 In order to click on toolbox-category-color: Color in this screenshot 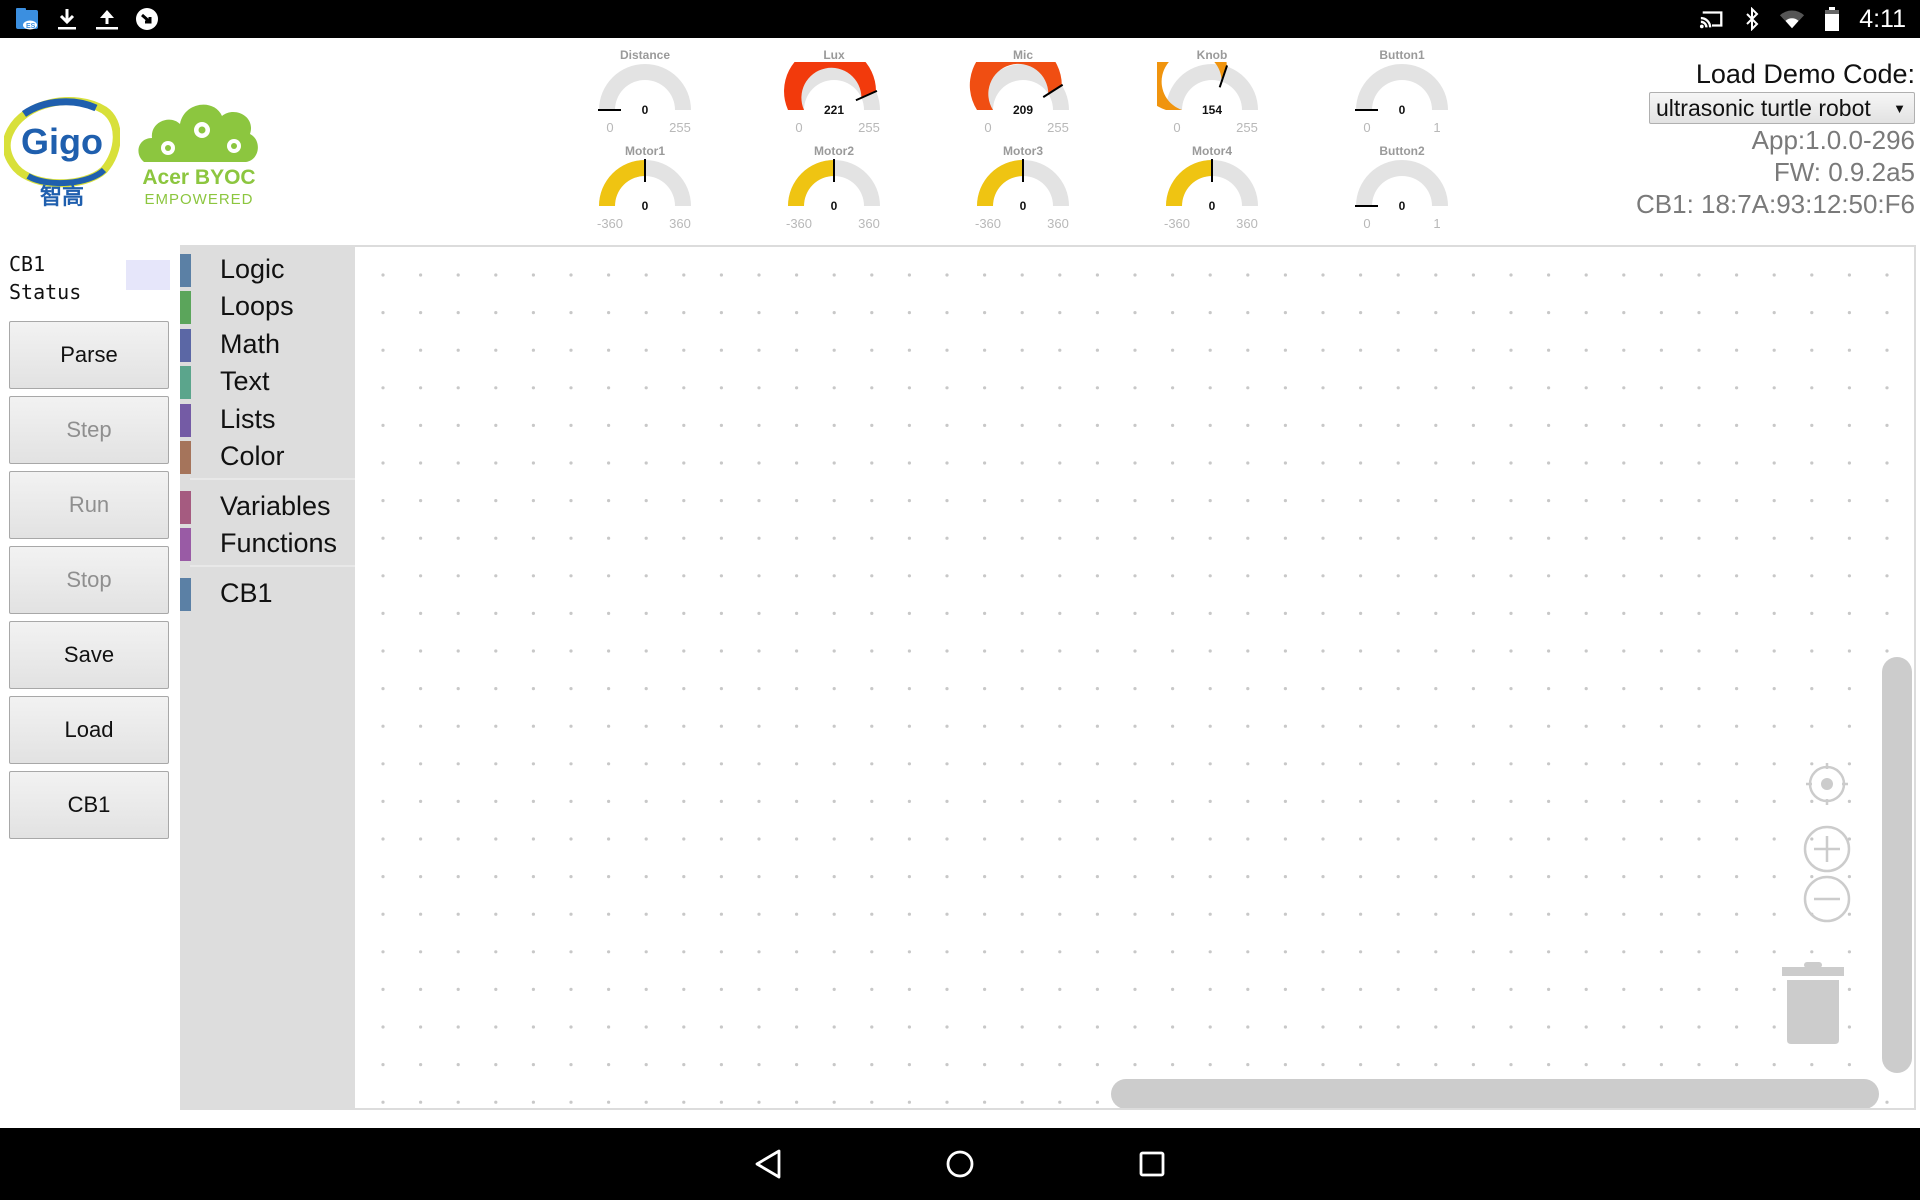, I will do `click(267, 457)`.